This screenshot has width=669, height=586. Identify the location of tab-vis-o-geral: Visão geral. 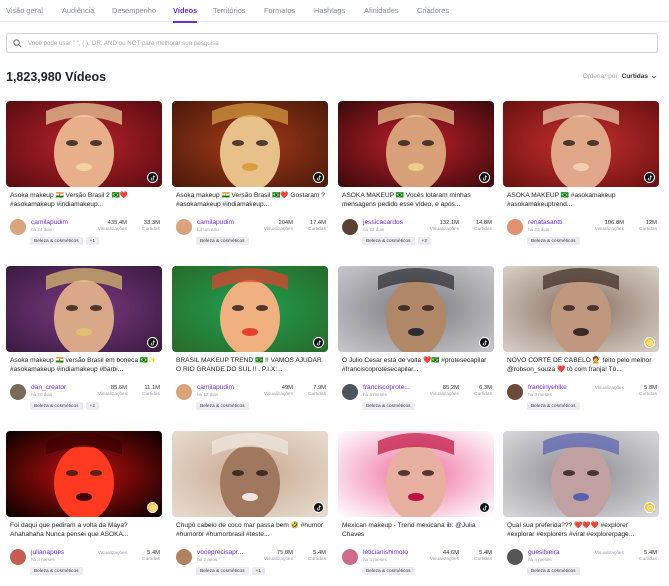
(24, 11).